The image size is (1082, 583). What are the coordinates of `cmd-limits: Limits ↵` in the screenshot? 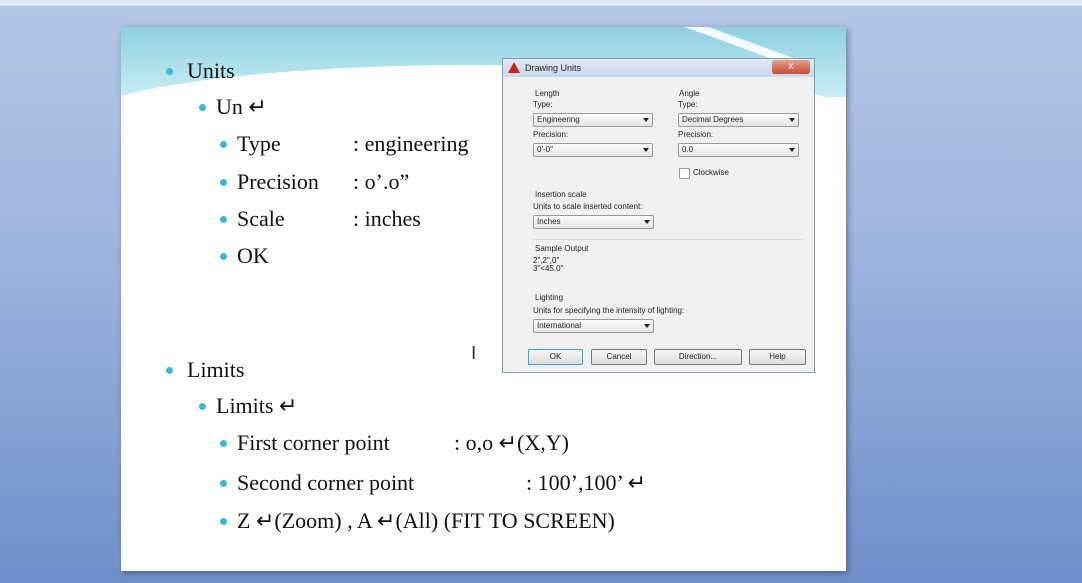 It's located at (257, 405).